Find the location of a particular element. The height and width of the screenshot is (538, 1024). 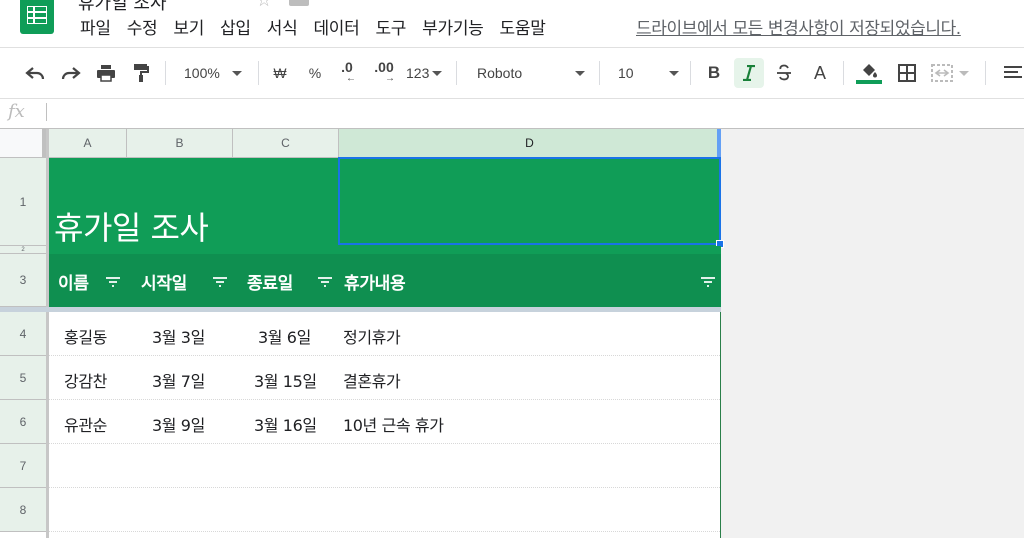

folder-icon is located at coordinates (299, 3).